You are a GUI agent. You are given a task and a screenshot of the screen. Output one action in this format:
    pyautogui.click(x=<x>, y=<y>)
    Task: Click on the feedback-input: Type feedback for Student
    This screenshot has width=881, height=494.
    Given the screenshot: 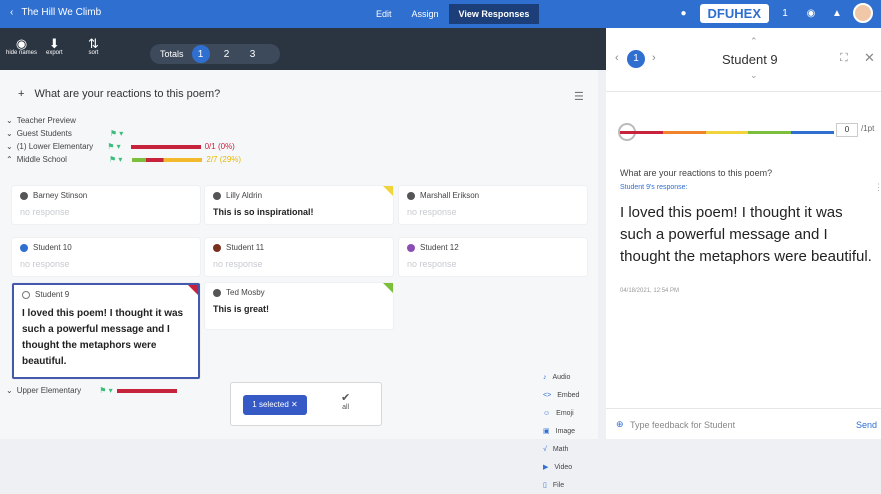 What is the action you would take?
    pyautogui.click(x=682, y=425)
    